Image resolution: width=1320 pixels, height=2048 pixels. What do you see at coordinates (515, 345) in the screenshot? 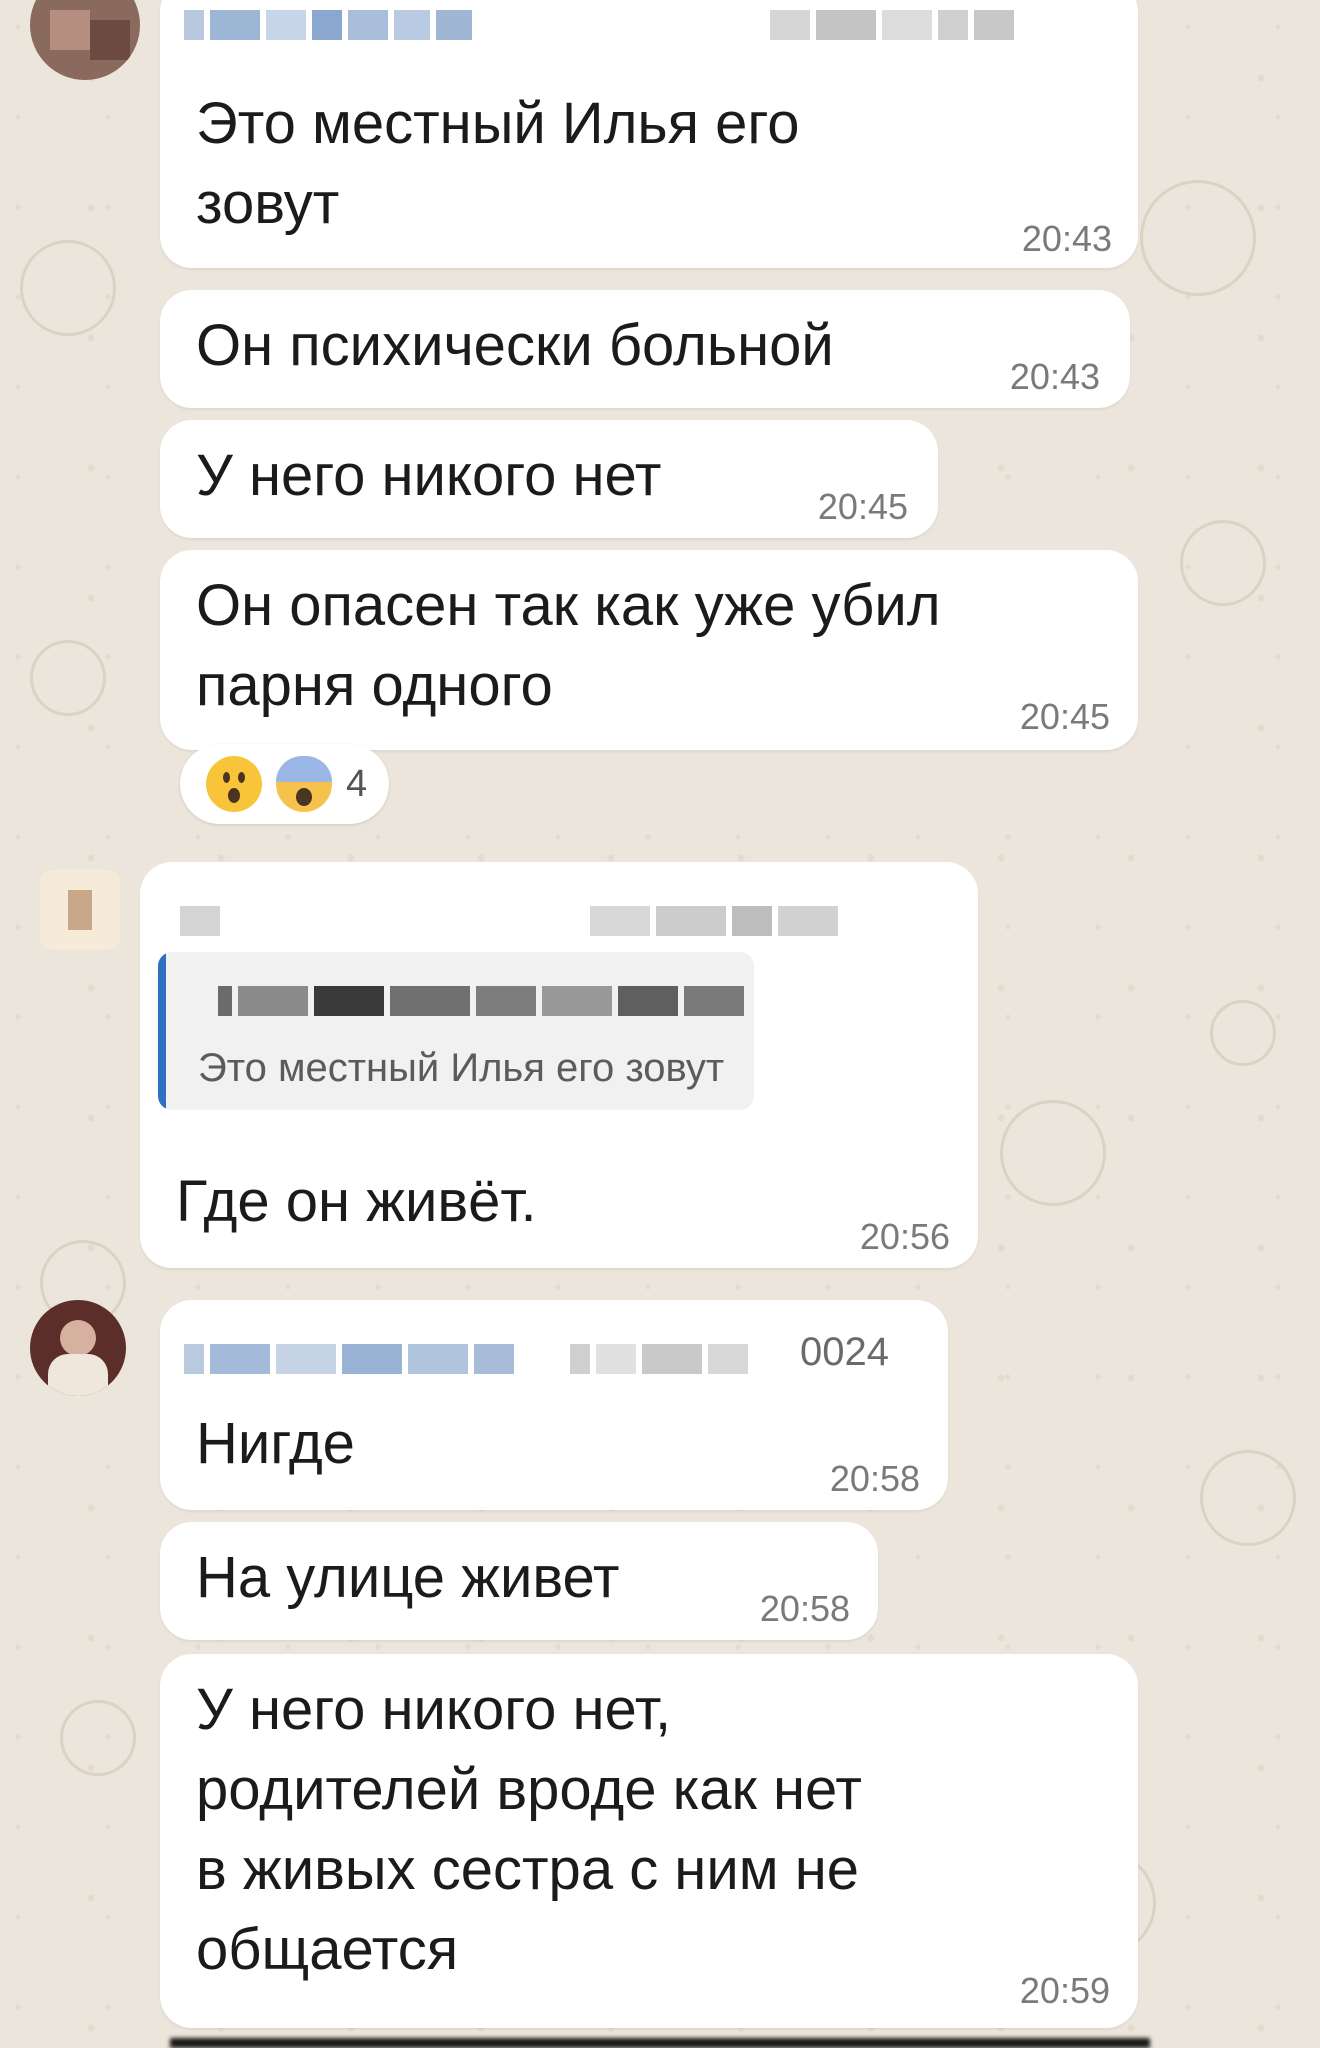
I see `message-text: Он психически больной` at bounding box center [515, 345].